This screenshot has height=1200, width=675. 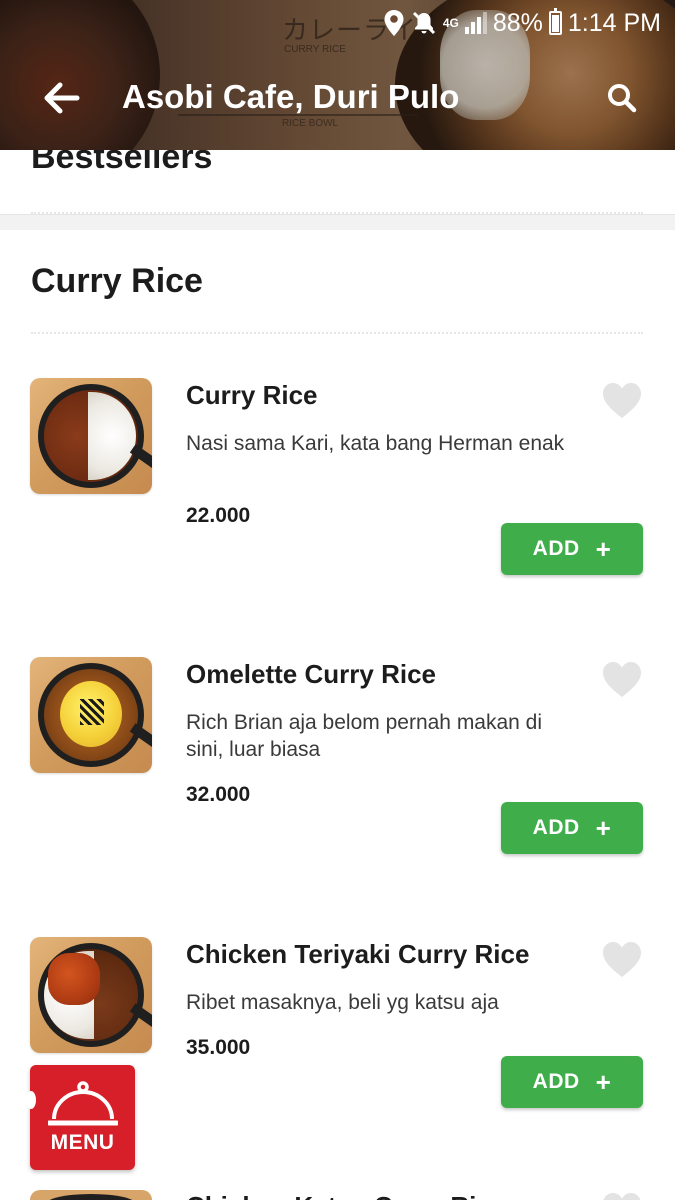 What do you see at coordinates (91, 436) in the screenshot?
I see `item-image-curry-rice` at bounding box center [91, 436].